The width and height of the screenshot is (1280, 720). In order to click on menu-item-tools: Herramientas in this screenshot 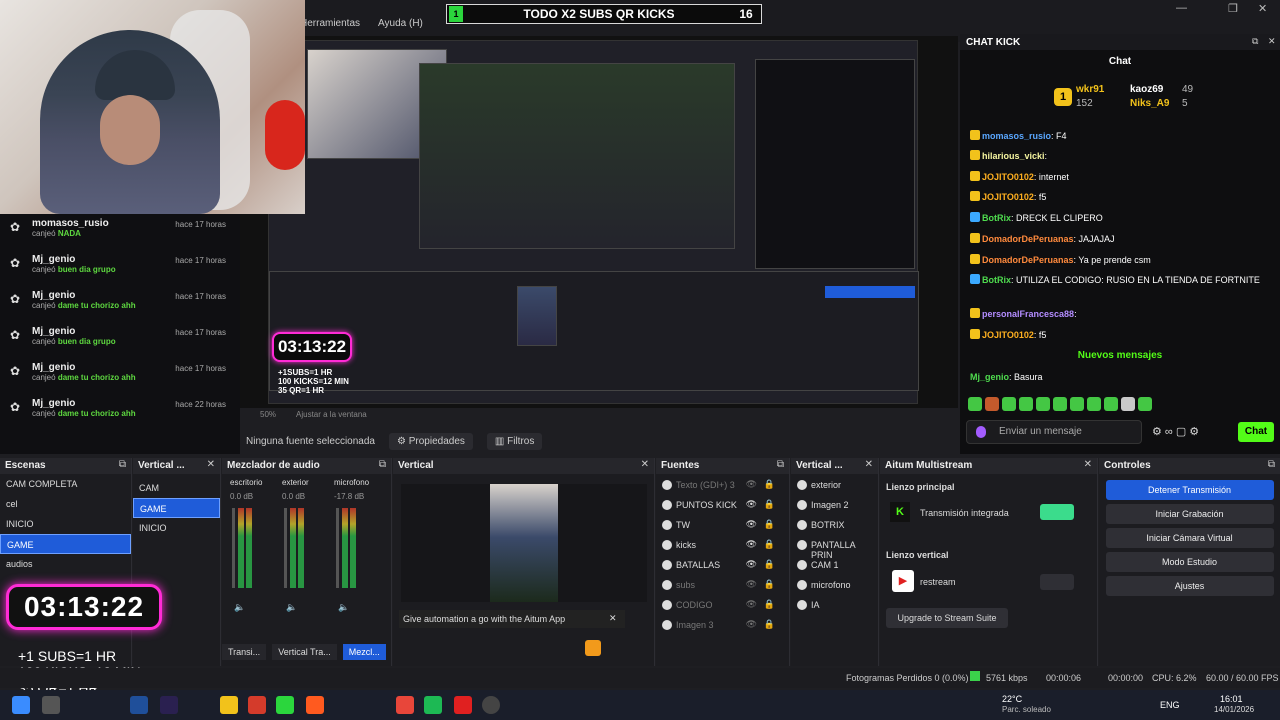, I will do `click(330, 23)`.